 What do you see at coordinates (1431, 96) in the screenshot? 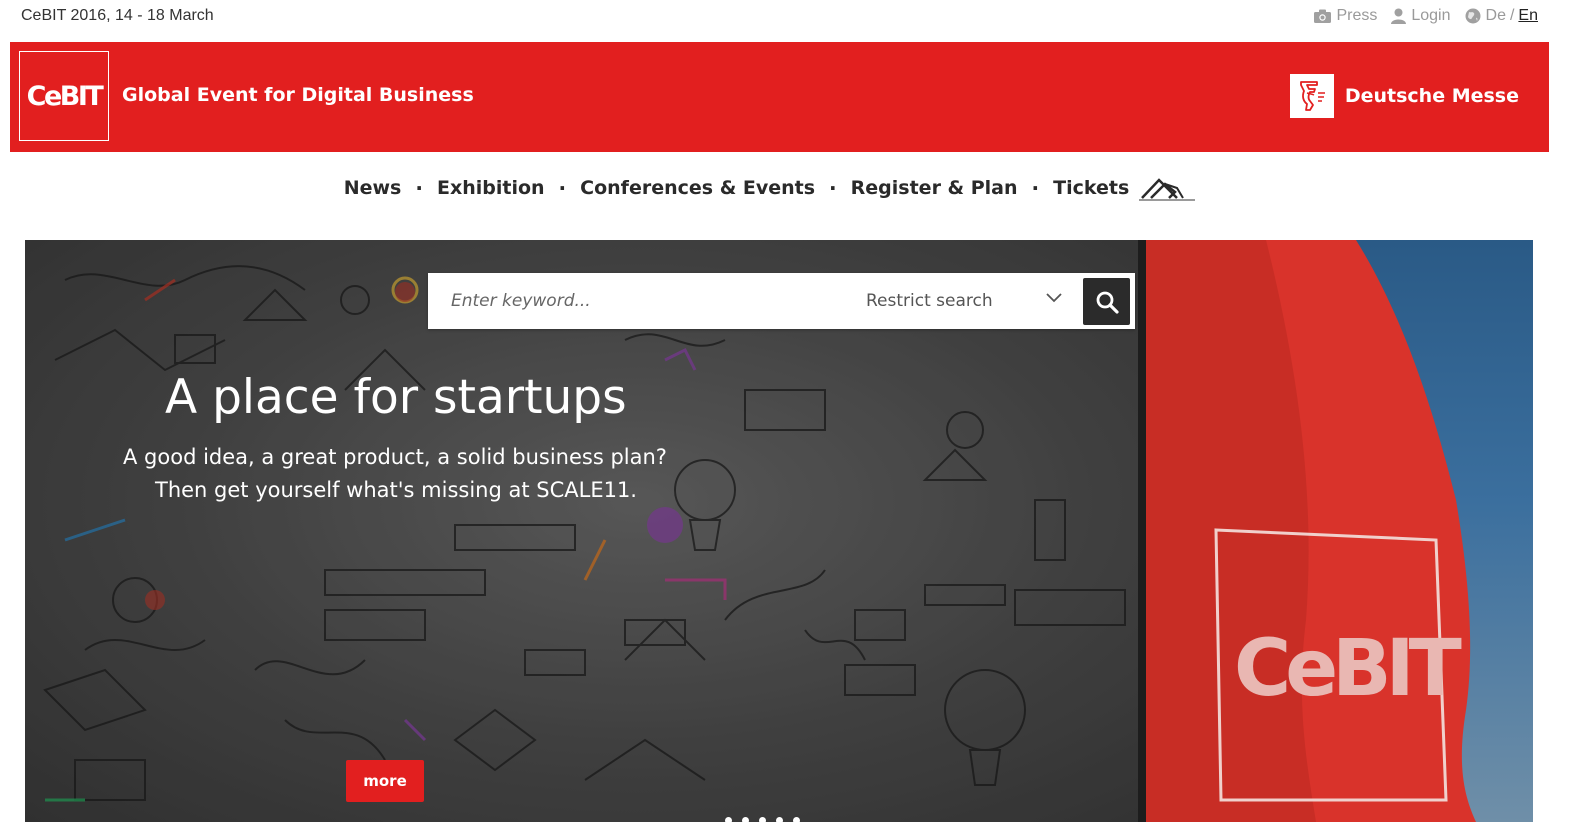
I see `deutsche-messe-text: Deutsche Messe` at bounding box center [1431, 96].